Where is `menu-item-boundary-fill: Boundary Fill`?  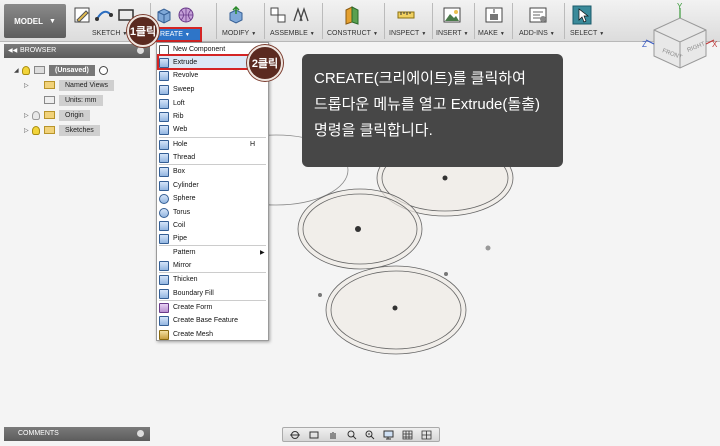
menu-item-boundary-fill: Boundary Fill is located at coordinates (212, 293).